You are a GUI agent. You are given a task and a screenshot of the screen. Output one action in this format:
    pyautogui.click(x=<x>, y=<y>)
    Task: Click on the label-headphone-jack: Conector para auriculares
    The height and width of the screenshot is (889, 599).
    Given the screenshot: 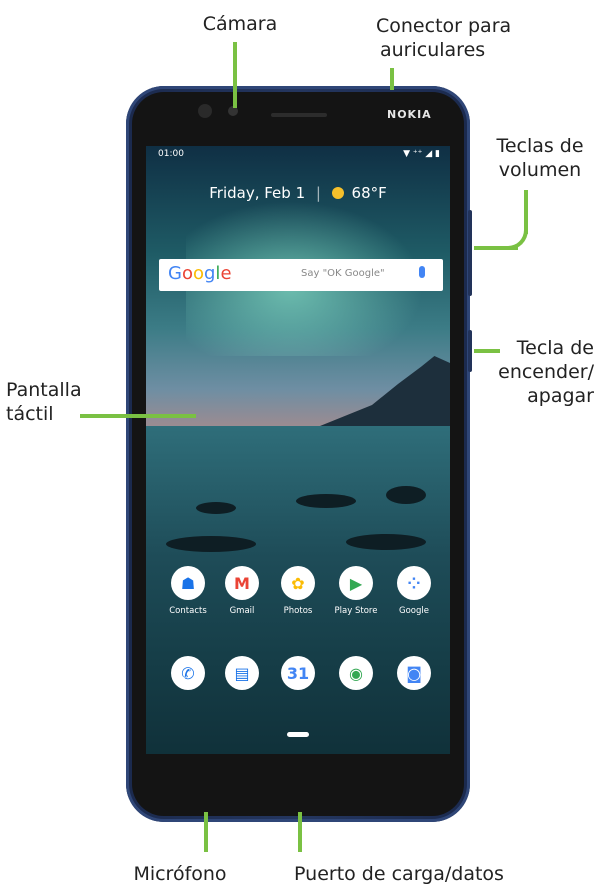 What is the action you would take?
    pyautogui.click(x=476, y=38)
    